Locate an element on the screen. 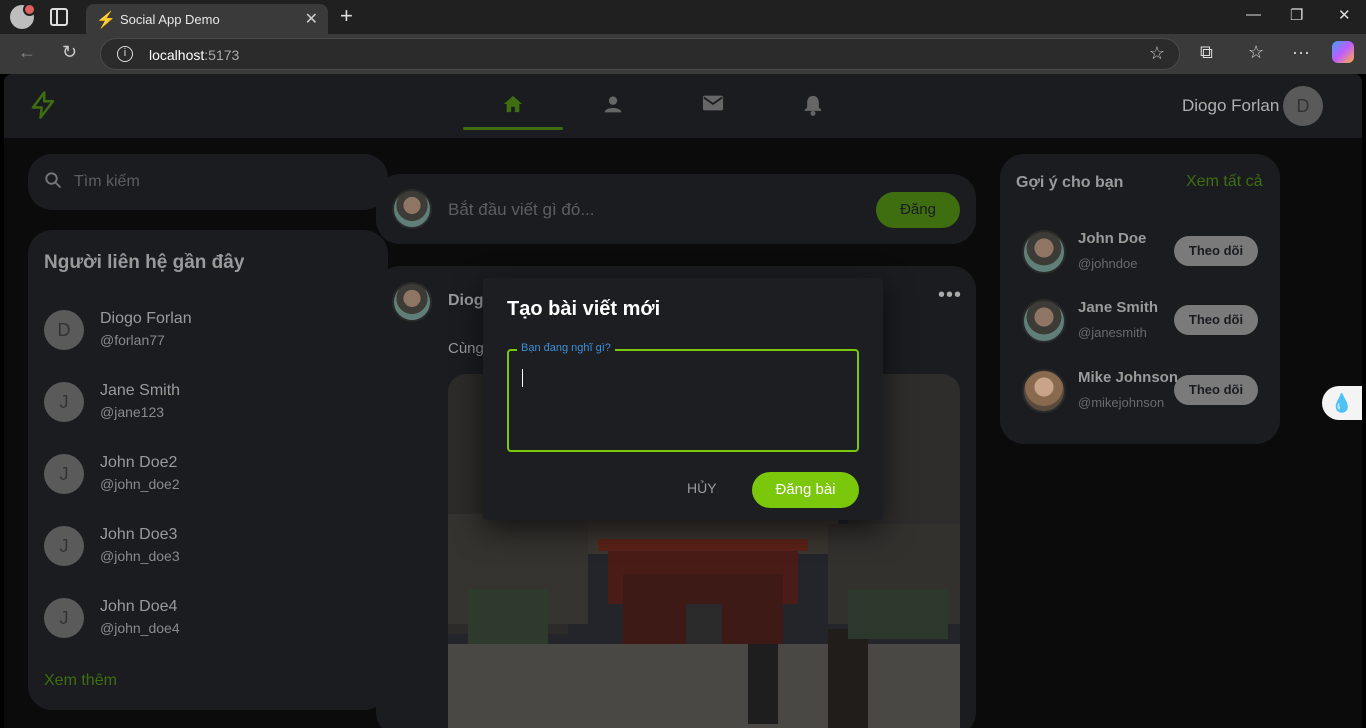 Image resolution: width=1366 pixels, height=728 pixels. tab-title: Social App Demo is located at coordinates (170, 19).